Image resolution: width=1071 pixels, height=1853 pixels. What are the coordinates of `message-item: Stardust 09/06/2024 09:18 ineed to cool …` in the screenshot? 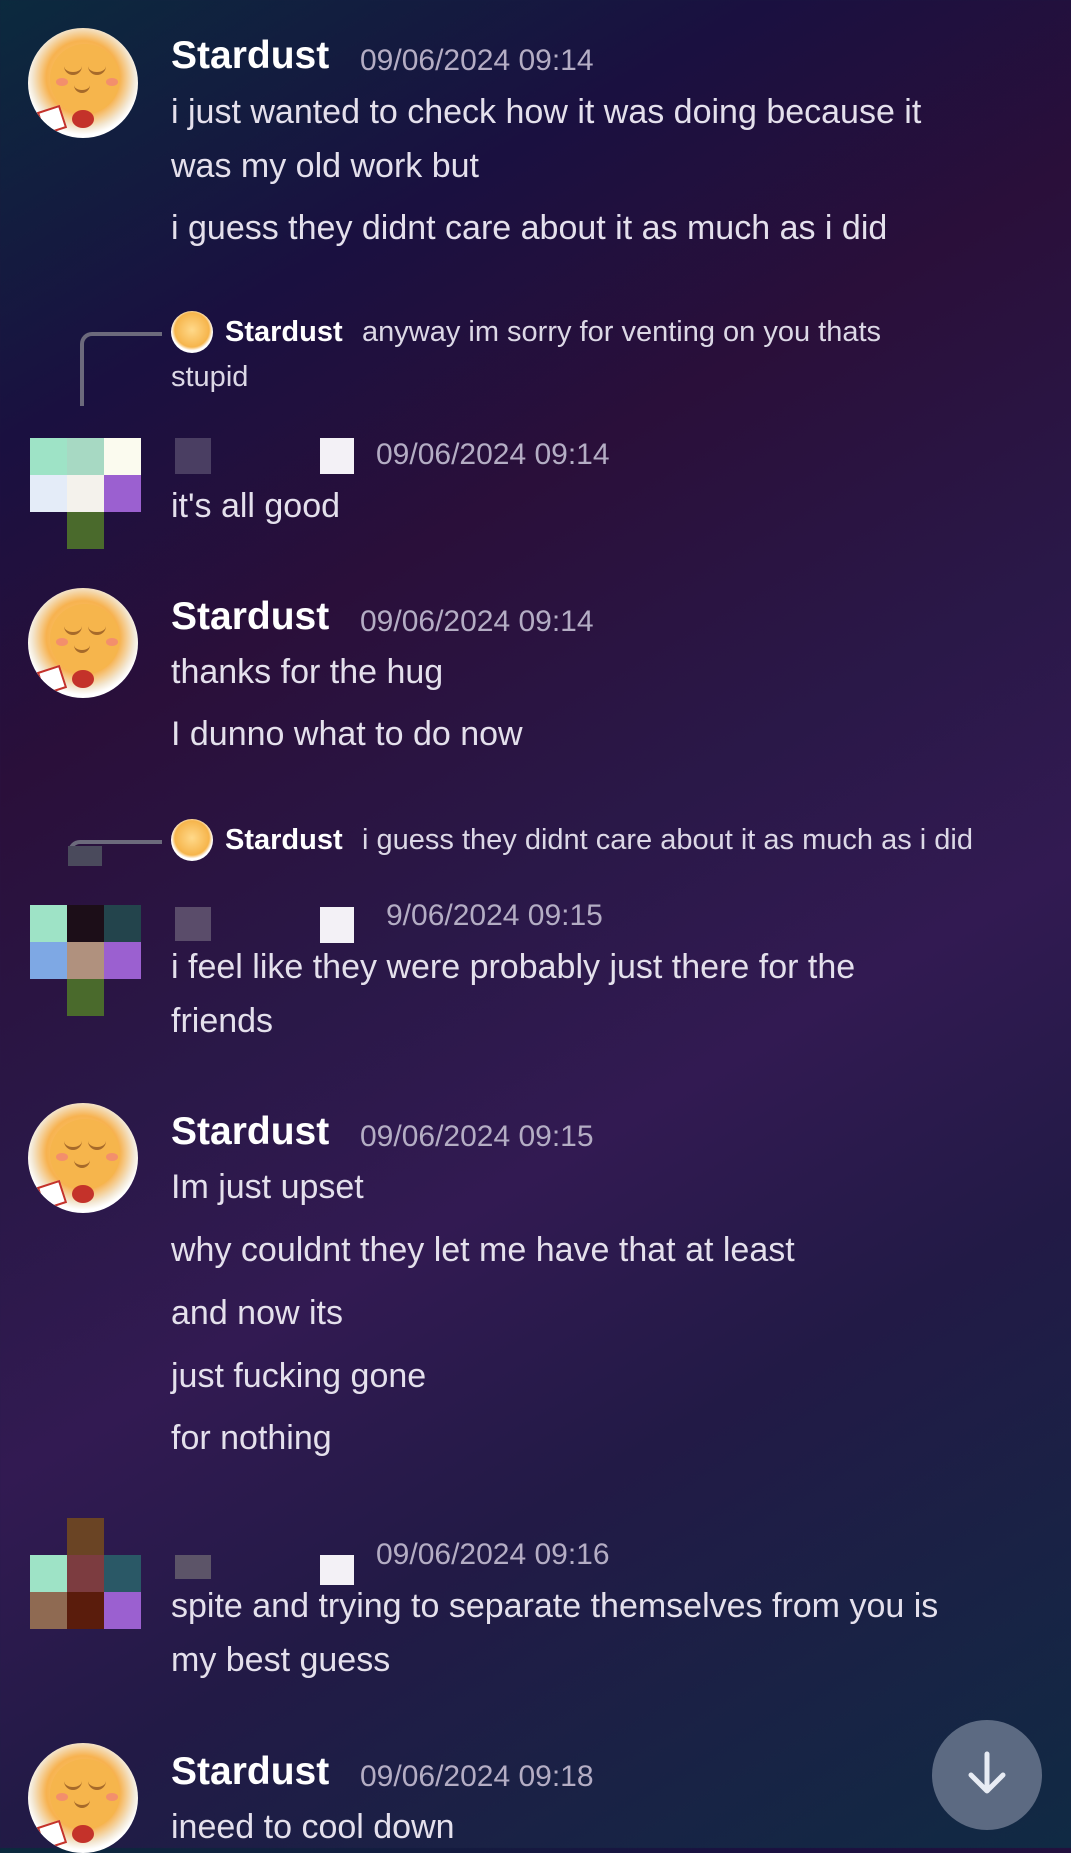 It's located at (535, 1796).